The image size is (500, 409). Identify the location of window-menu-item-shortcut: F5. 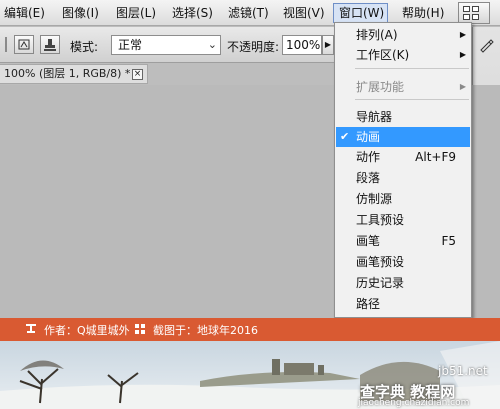
(448, 241).